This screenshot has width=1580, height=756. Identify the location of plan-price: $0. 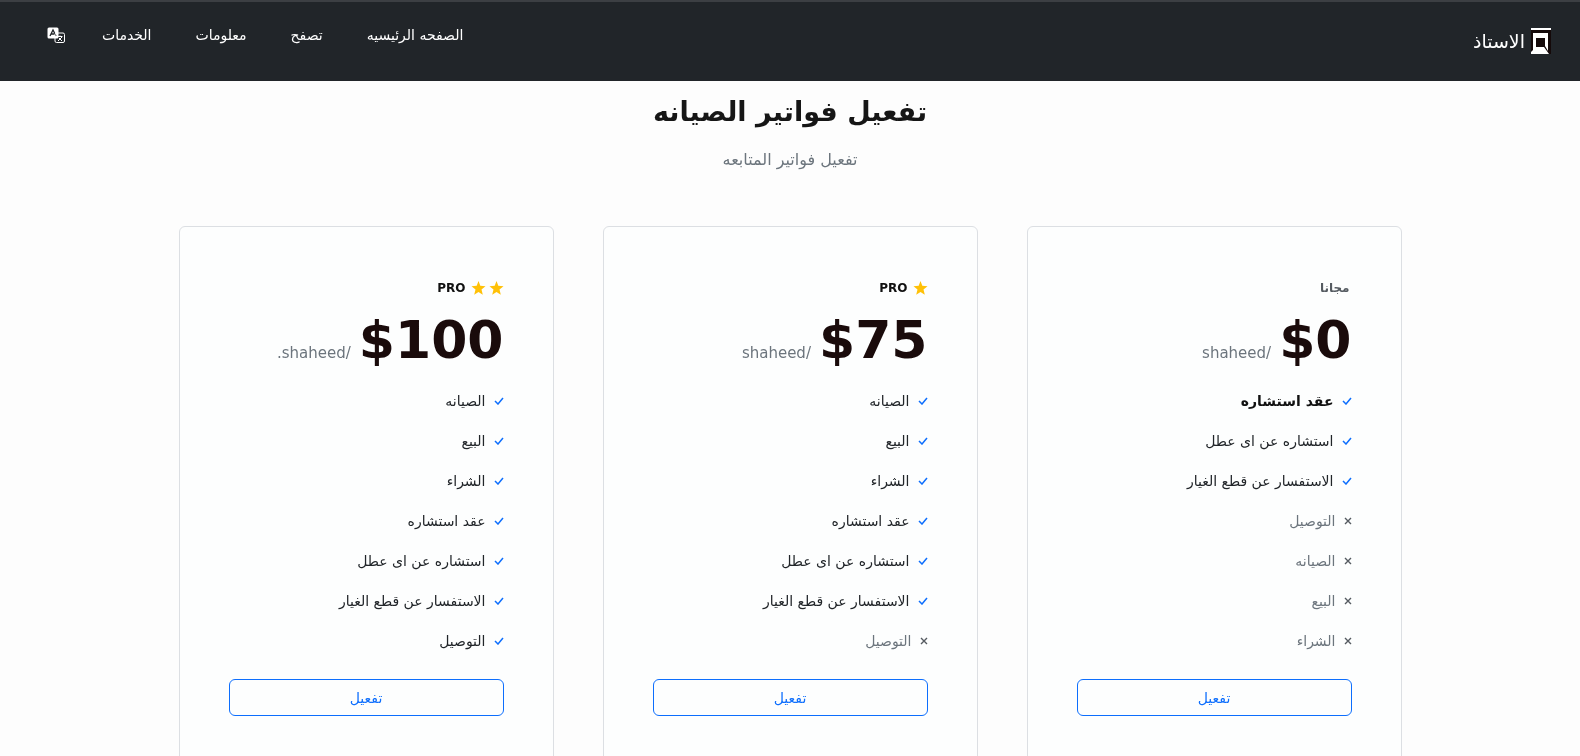
(1315, 340).